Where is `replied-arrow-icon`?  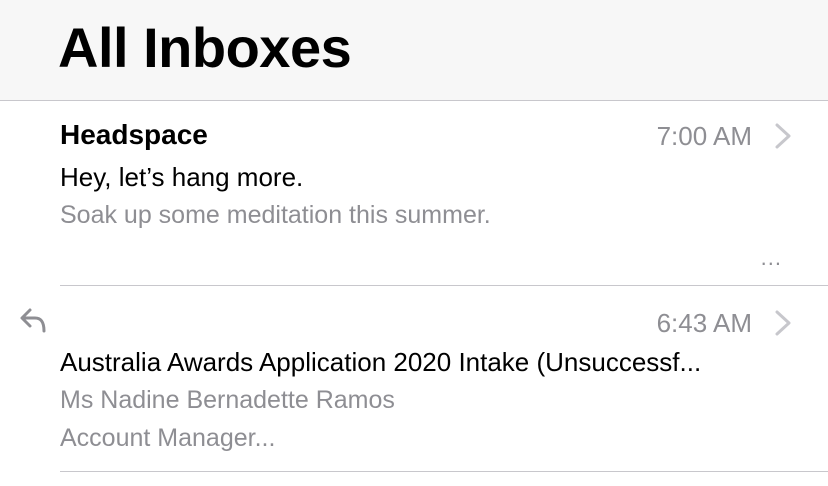 replied-arrow-icon is located at coordinates (33, 320).